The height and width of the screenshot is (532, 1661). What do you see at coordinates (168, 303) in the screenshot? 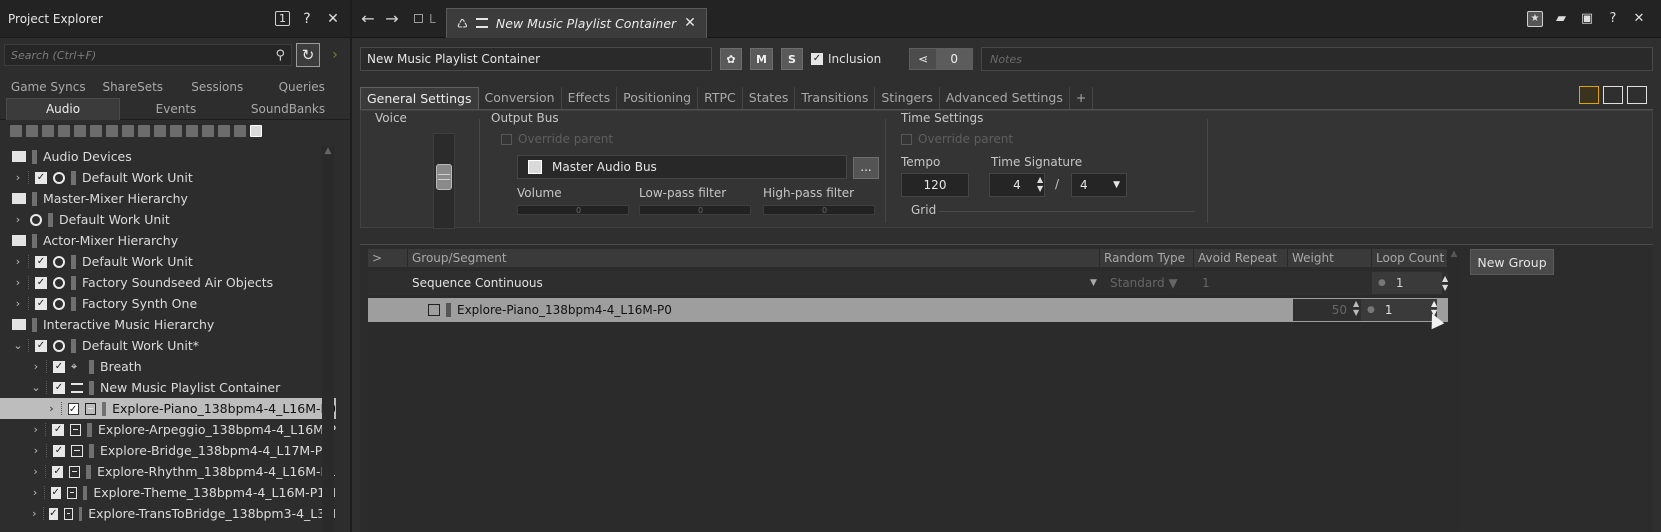
I see `tree-row: › ✓ Factory Synth One` at bounding box center [168, 303].